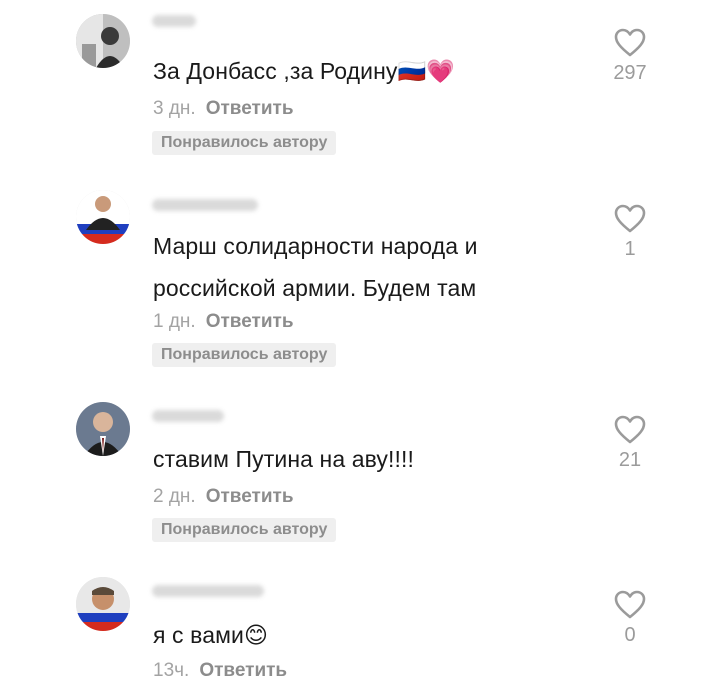  Describe the element at coordinates (304, 71) in the screenshot. I see `comment-text: За Донбасс ,за Родину🇷🇺💗` at that location.